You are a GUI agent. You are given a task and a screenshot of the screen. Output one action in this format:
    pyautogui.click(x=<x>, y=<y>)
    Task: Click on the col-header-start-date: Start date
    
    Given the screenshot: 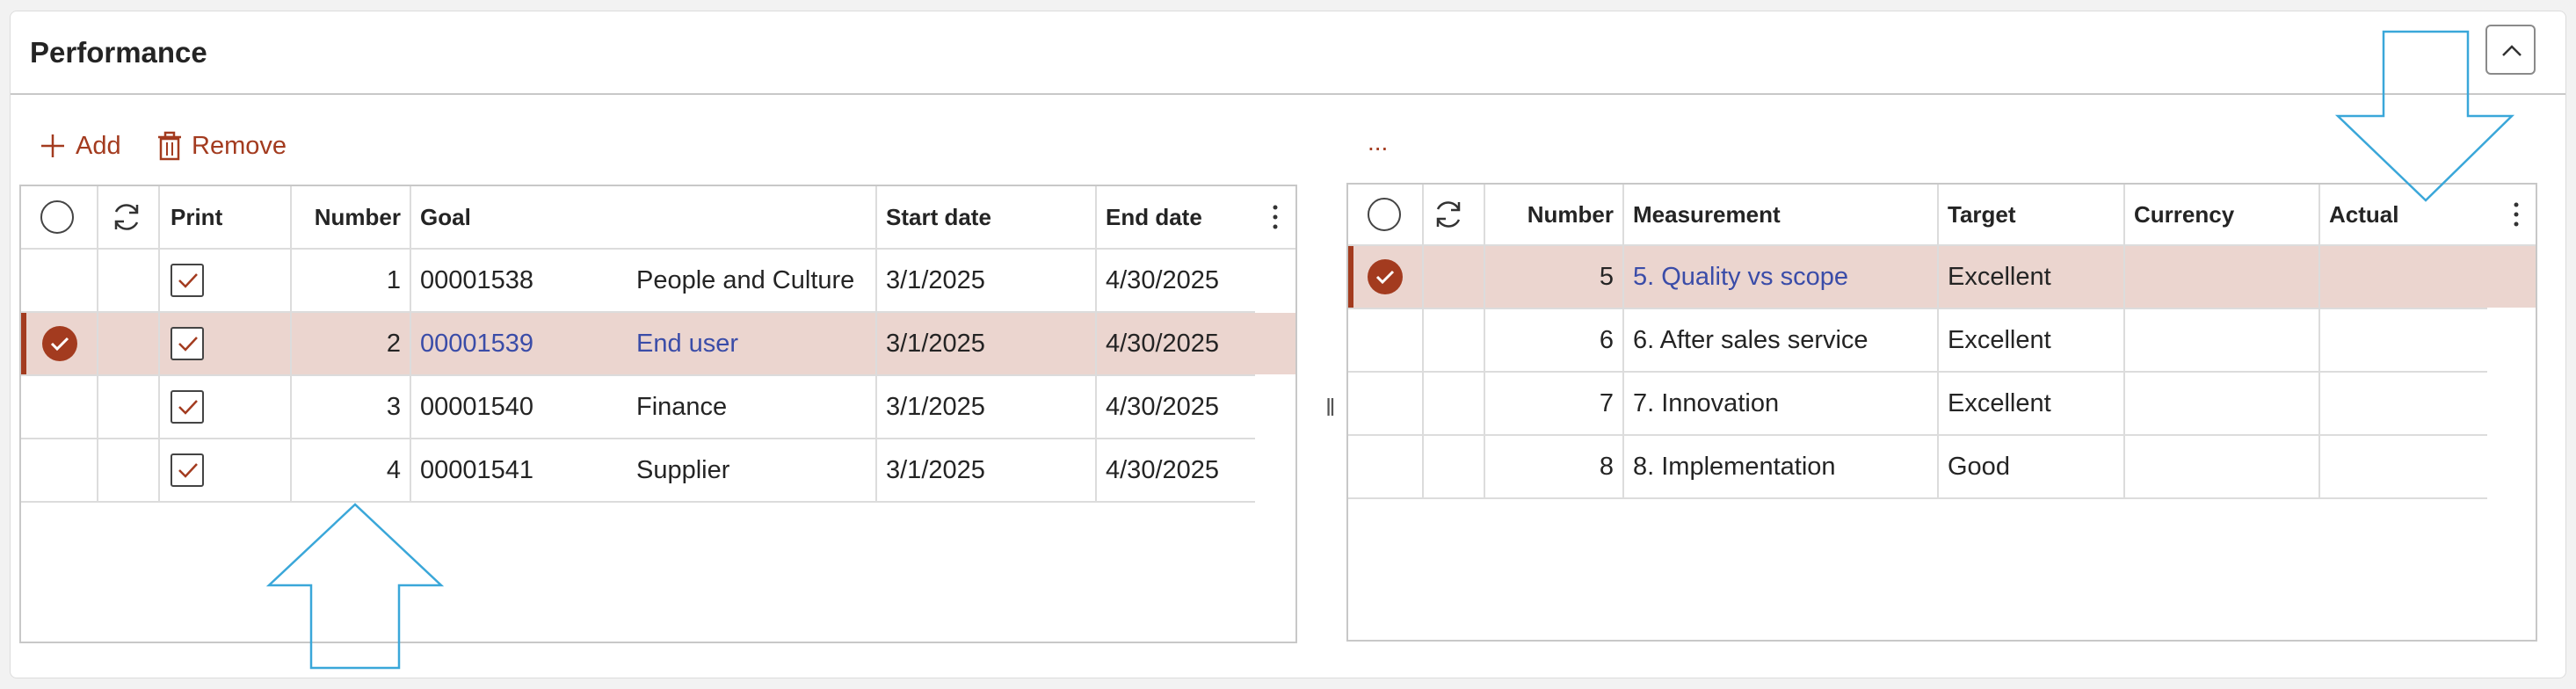 What is the action you would take?
    pyautogui.click(x=982, y=217)
    